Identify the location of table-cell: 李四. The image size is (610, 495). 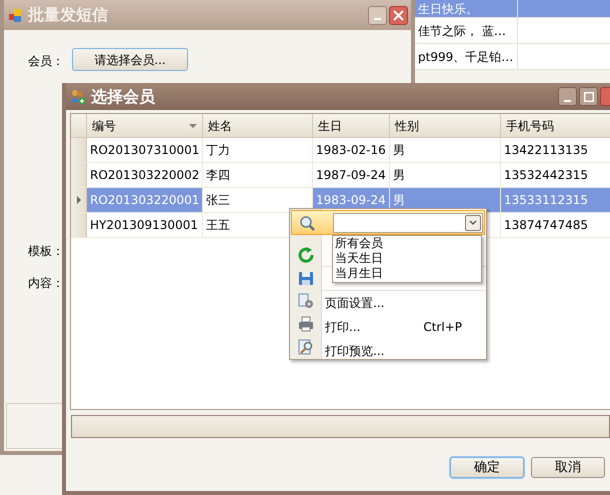
(258, 175).